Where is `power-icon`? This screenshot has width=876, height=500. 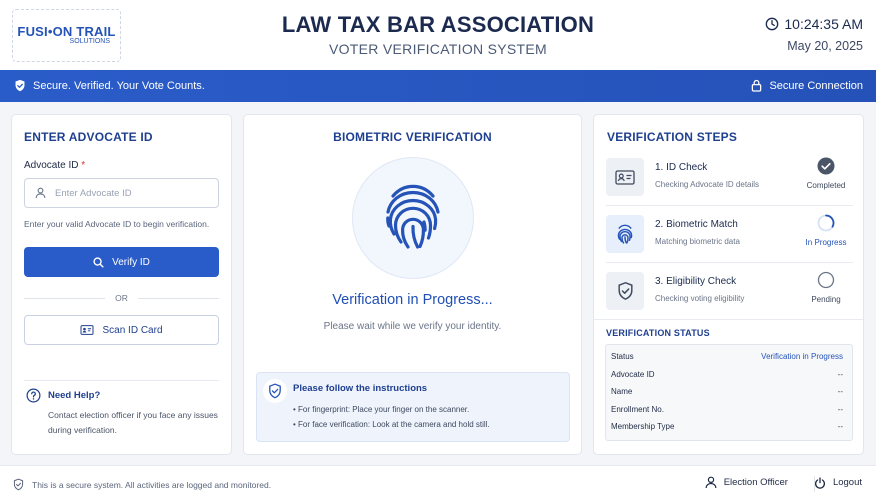
power-icon is located at coordinates (819, 482).